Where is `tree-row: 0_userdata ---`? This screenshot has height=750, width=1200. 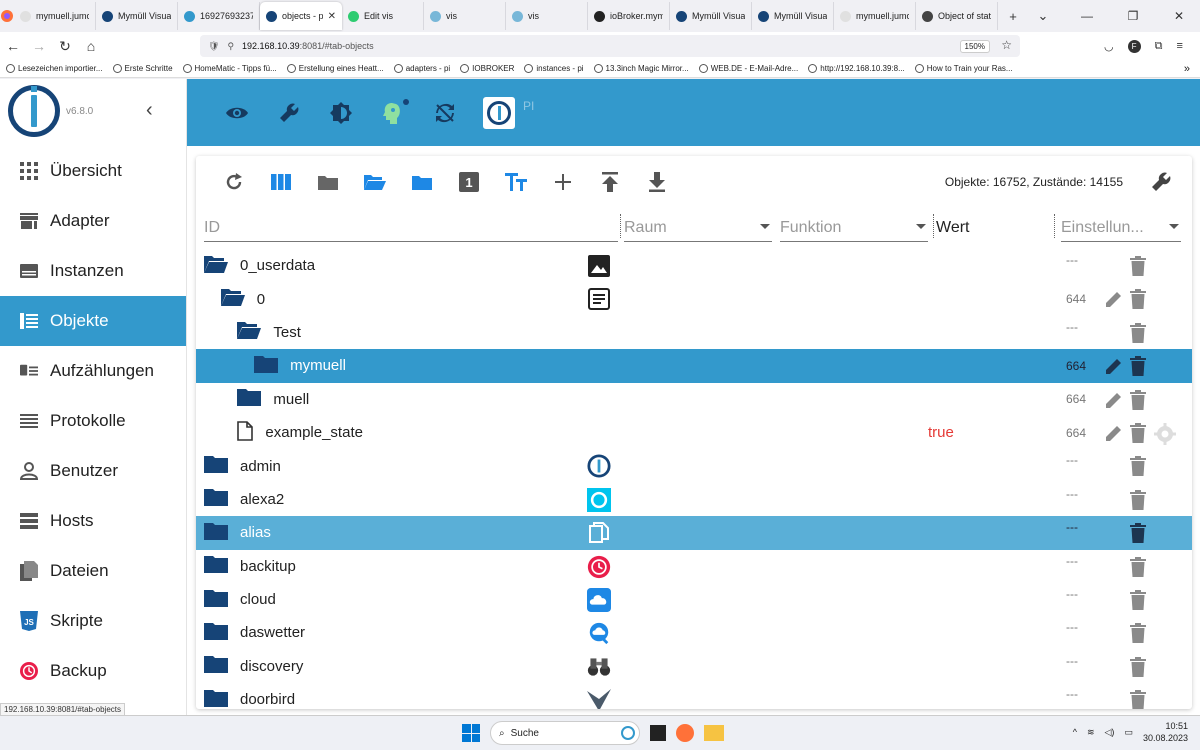 tree-row: 0_userdata --- is located at coordinates (694, 265).